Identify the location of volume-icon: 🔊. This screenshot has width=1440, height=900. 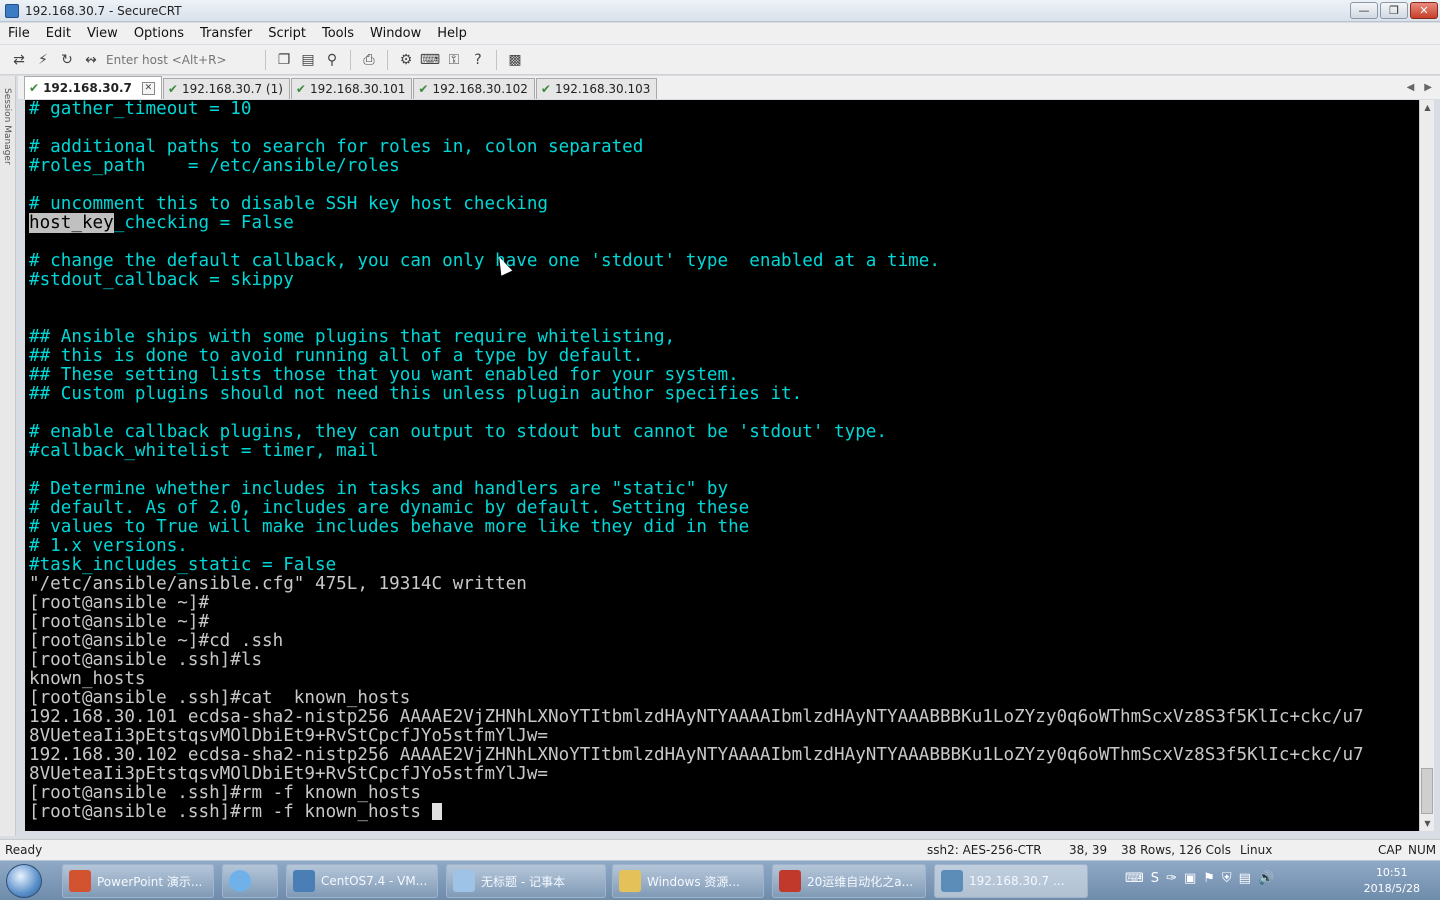
(1266, 878).